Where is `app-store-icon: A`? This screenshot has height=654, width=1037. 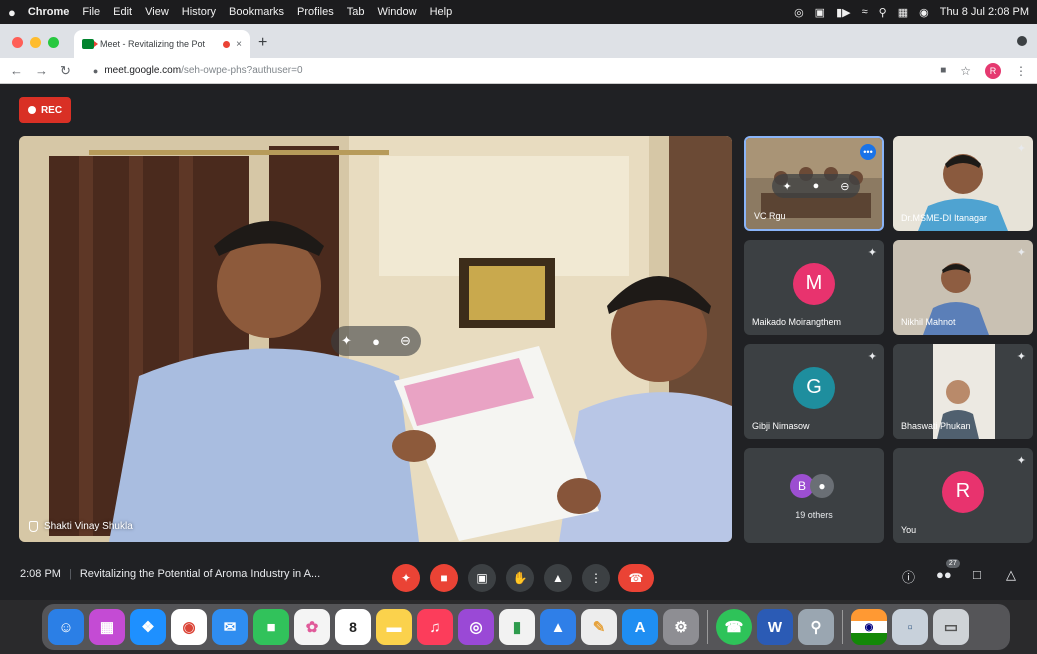 app-store-icon: A is located at coordinates (640, 627).